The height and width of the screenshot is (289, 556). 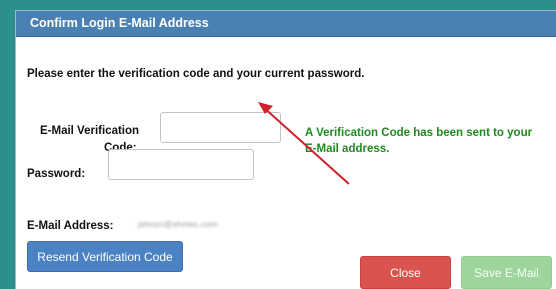 I want to click on arrow-shaft, so click(x=305, y=145).